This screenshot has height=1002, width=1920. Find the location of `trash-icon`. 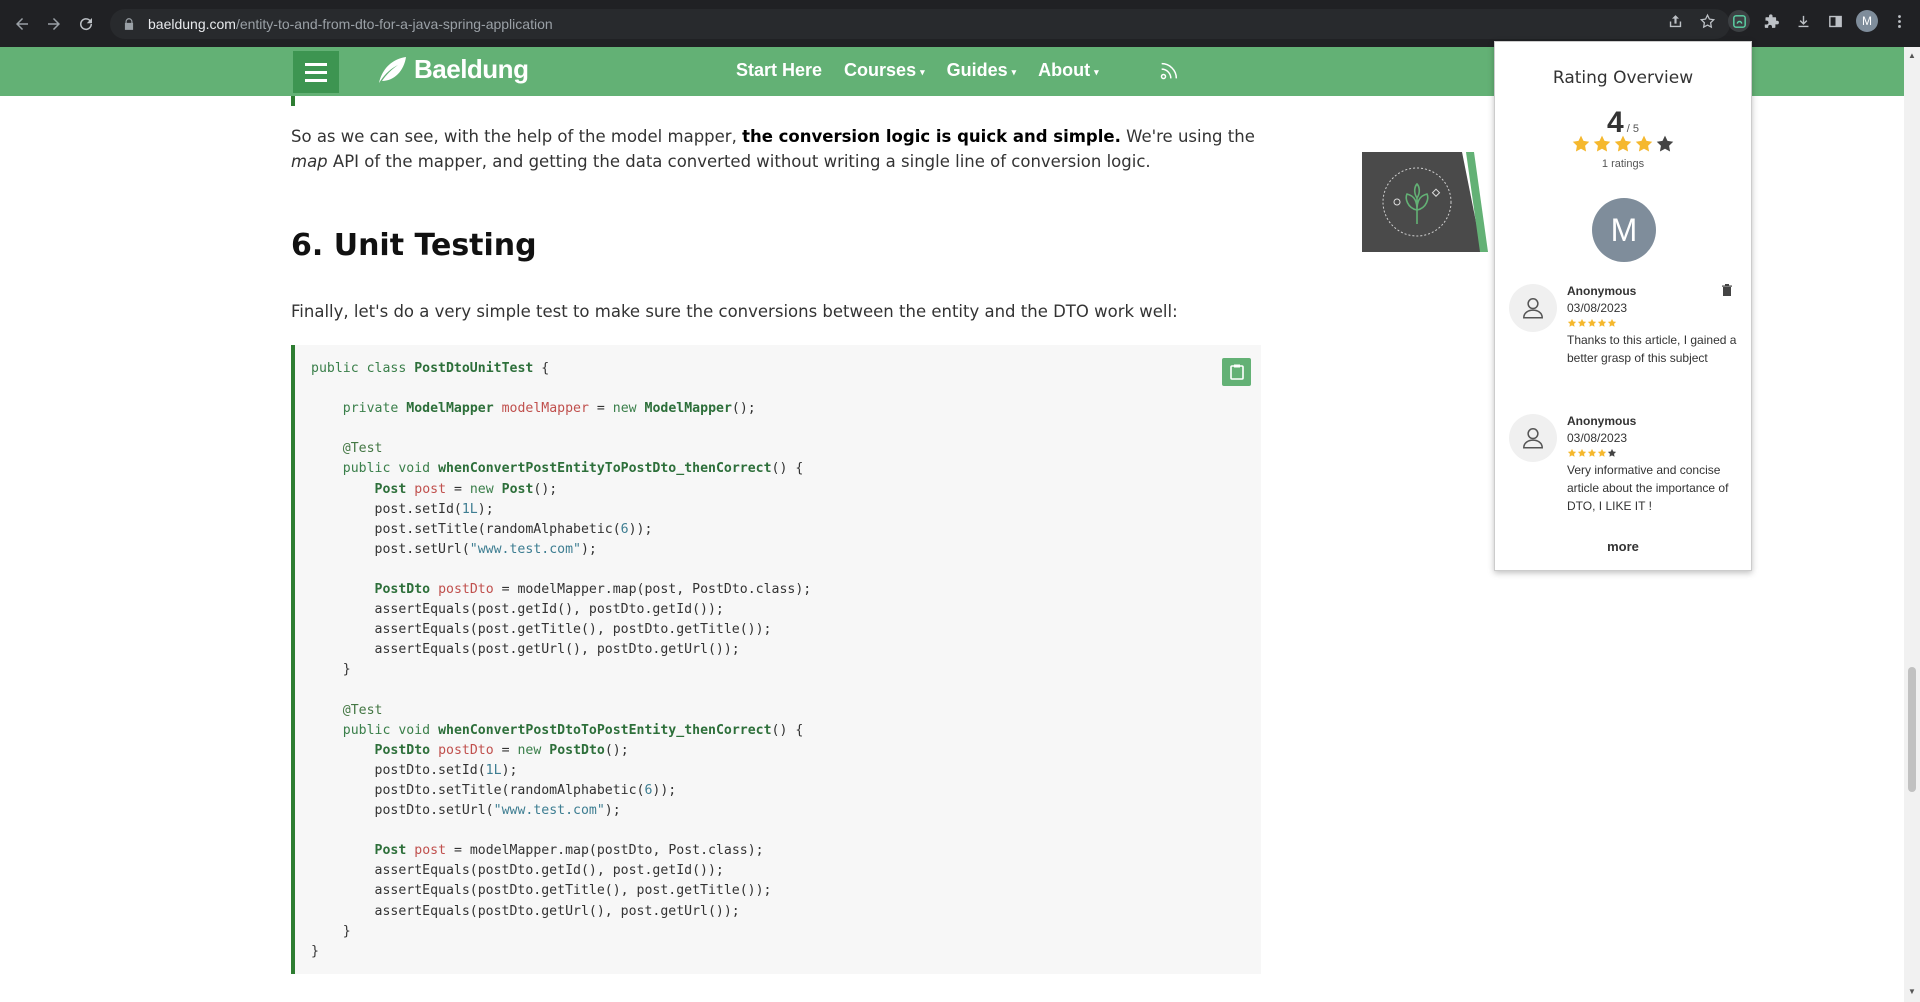

trash-icon is located at coordinates (1727, 290).